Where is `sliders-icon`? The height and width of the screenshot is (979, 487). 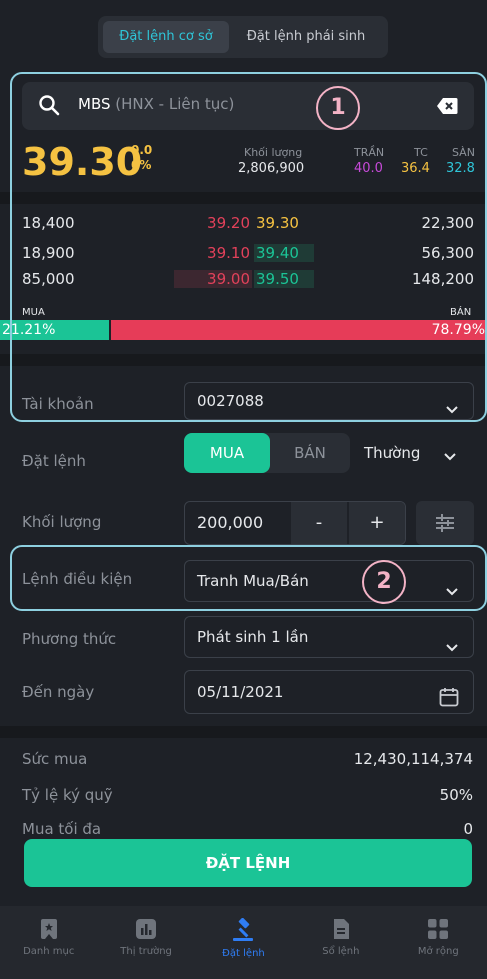 sliders-icon is located at coordinates (445, 523).